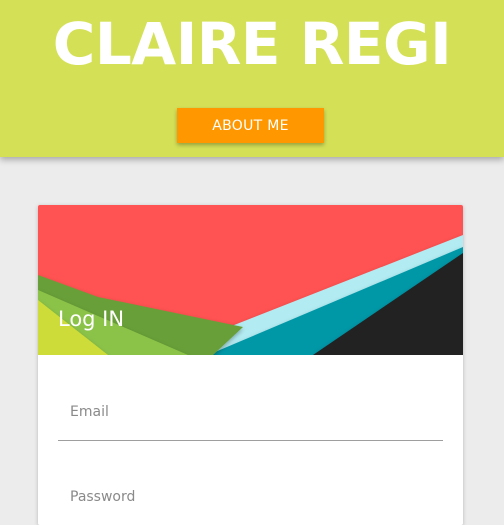 This screenshot has height=525, width=504. What do you see at coordinates (250, 412) in the screenshot?
I see `email-field` at bounding box center [250, 412].